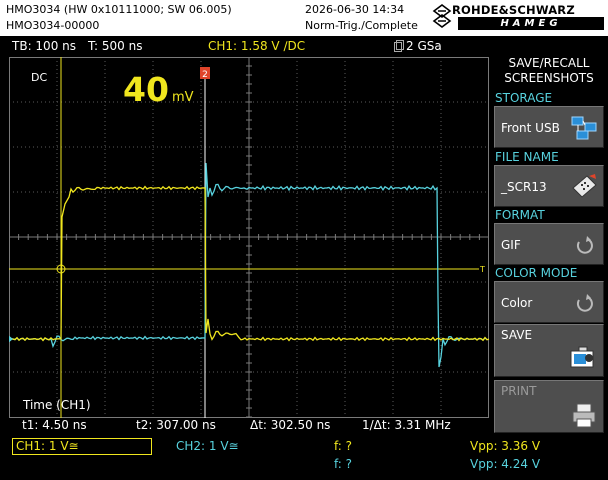 This screenshot has height=480, width=608. I want to click on serial-line: HMO3034-00000, so click(53, 25).